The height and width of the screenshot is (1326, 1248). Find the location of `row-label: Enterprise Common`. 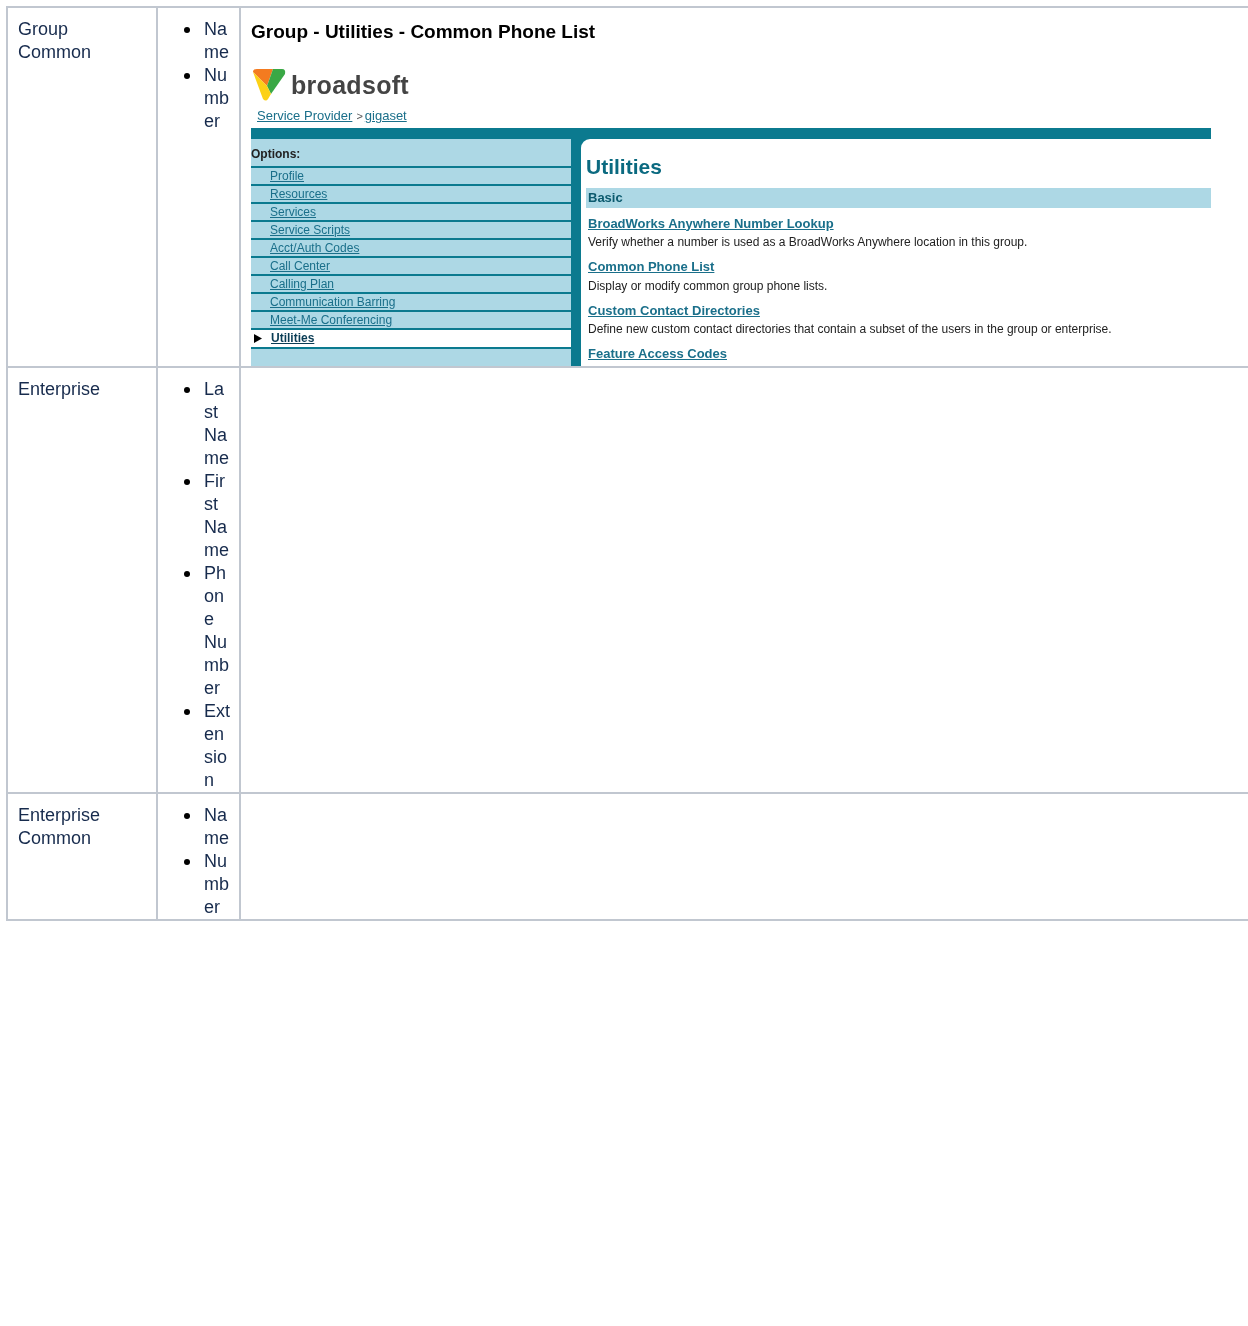

row-label: Enterprise Common is located at coordinates (59, 826).